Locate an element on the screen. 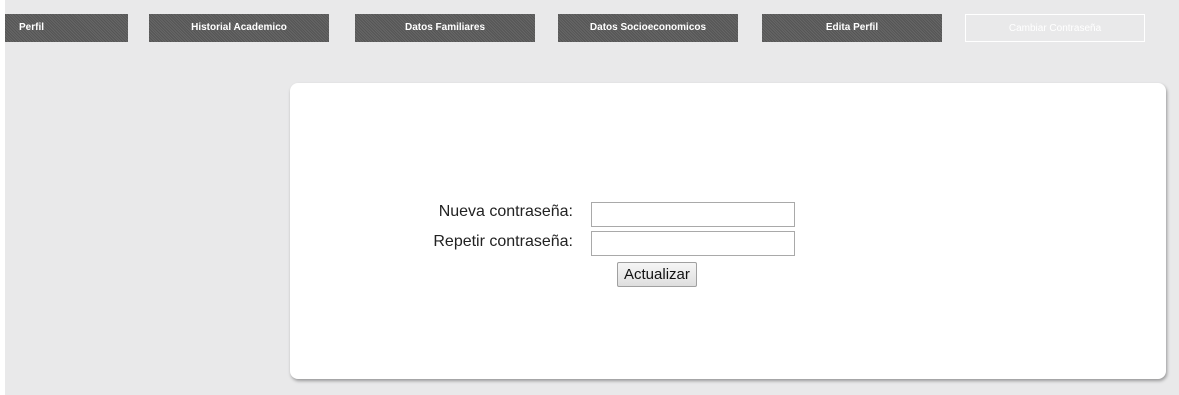  repeat-password-label: Repetir contraseña: is located at coordinates (503, 241).